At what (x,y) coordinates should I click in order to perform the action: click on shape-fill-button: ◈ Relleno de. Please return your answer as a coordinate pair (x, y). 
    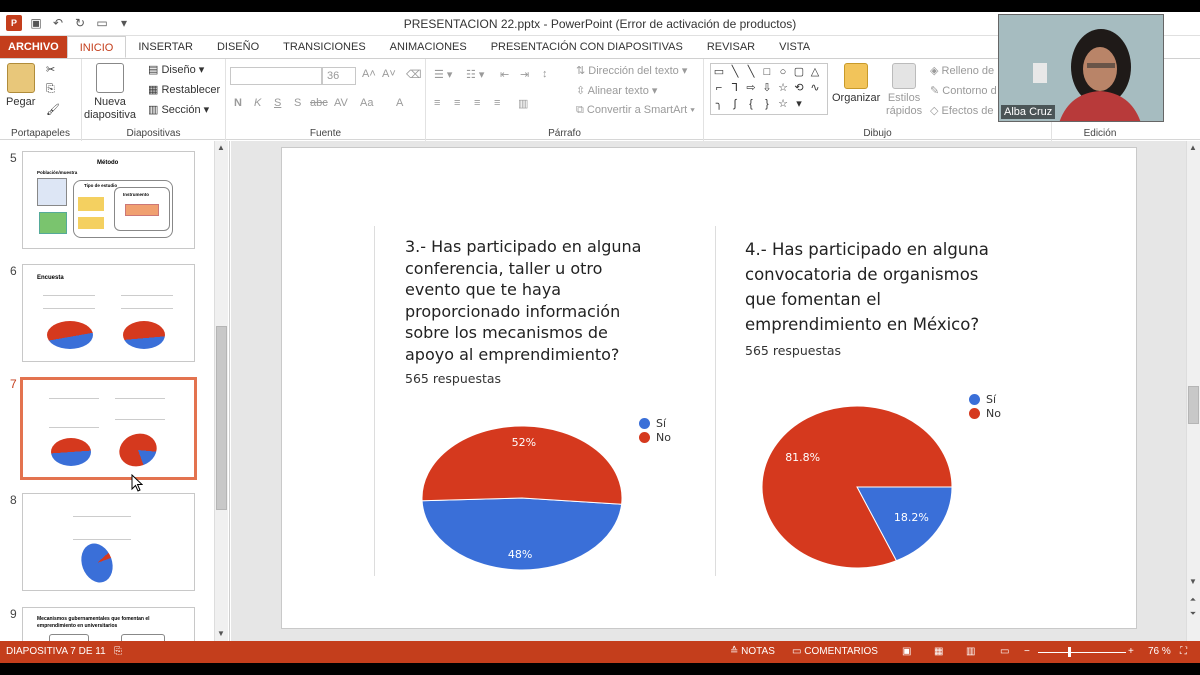
    Looking at the image, I should click on (962, 70).